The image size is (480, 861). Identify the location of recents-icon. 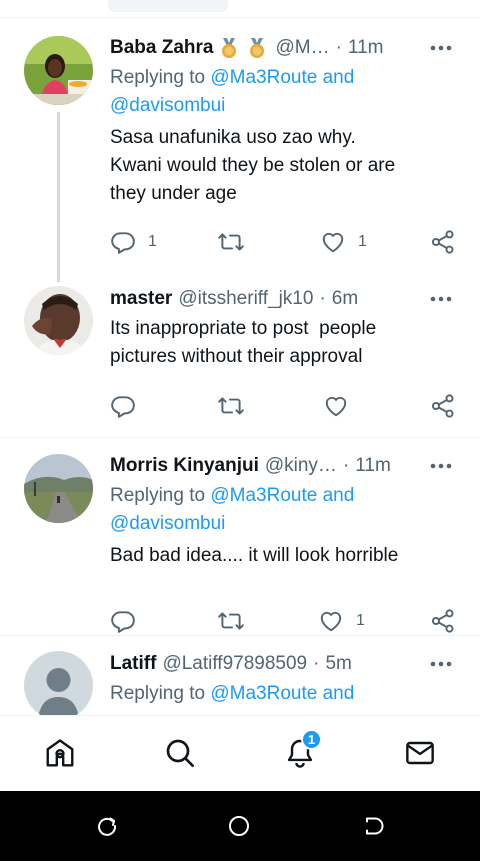
(107, 826).